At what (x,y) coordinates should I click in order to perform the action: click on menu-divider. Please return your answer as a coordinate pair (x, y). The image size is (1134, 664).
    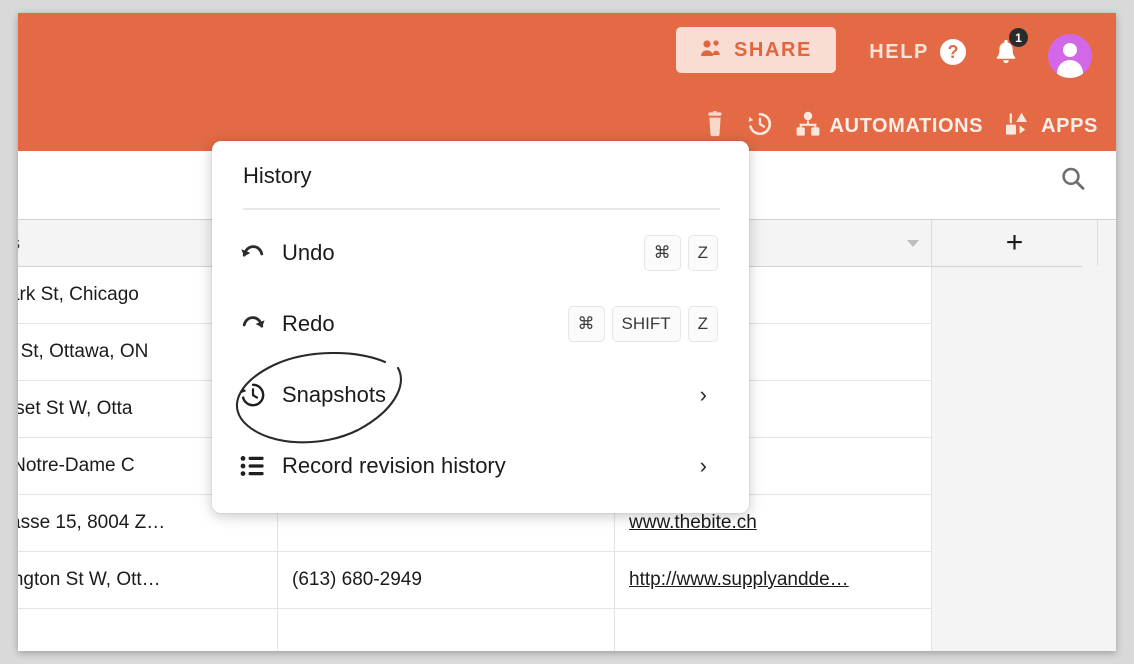
    Looking at the image, I should click on (481, 209).